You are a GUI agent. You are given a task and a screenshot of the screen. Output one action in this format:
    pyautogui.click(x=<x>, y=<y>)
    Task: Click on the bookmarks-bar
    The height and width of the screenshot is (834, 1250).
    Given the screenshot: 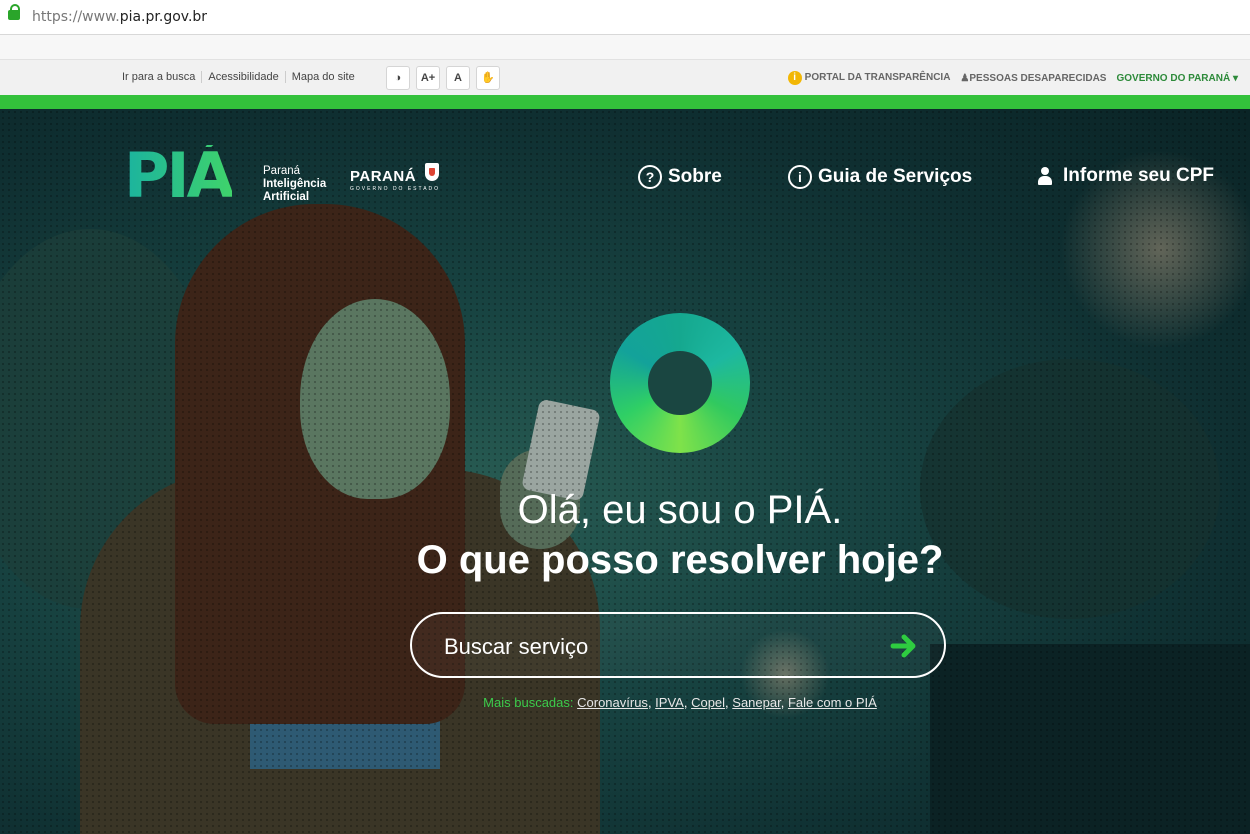 What is the action you would take?
    pyautogui.click(x=625, y=47)
    